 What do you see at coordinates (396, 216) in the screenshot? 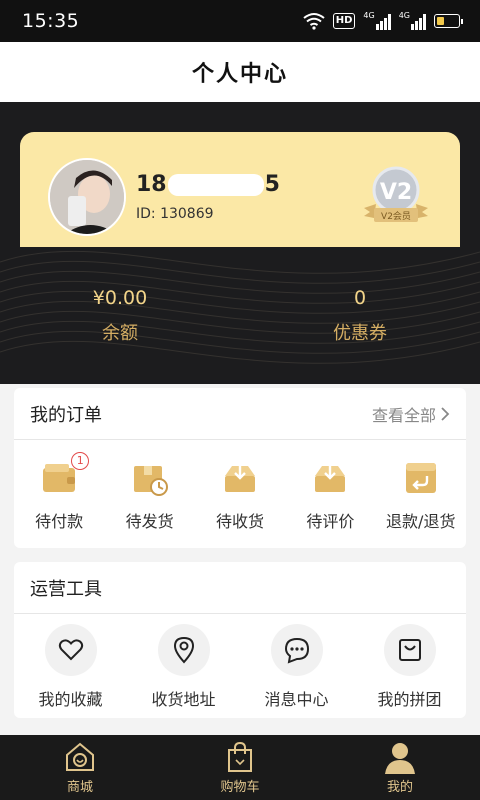
I see `vip-label: V2会员` at bounding box center [396, 216].